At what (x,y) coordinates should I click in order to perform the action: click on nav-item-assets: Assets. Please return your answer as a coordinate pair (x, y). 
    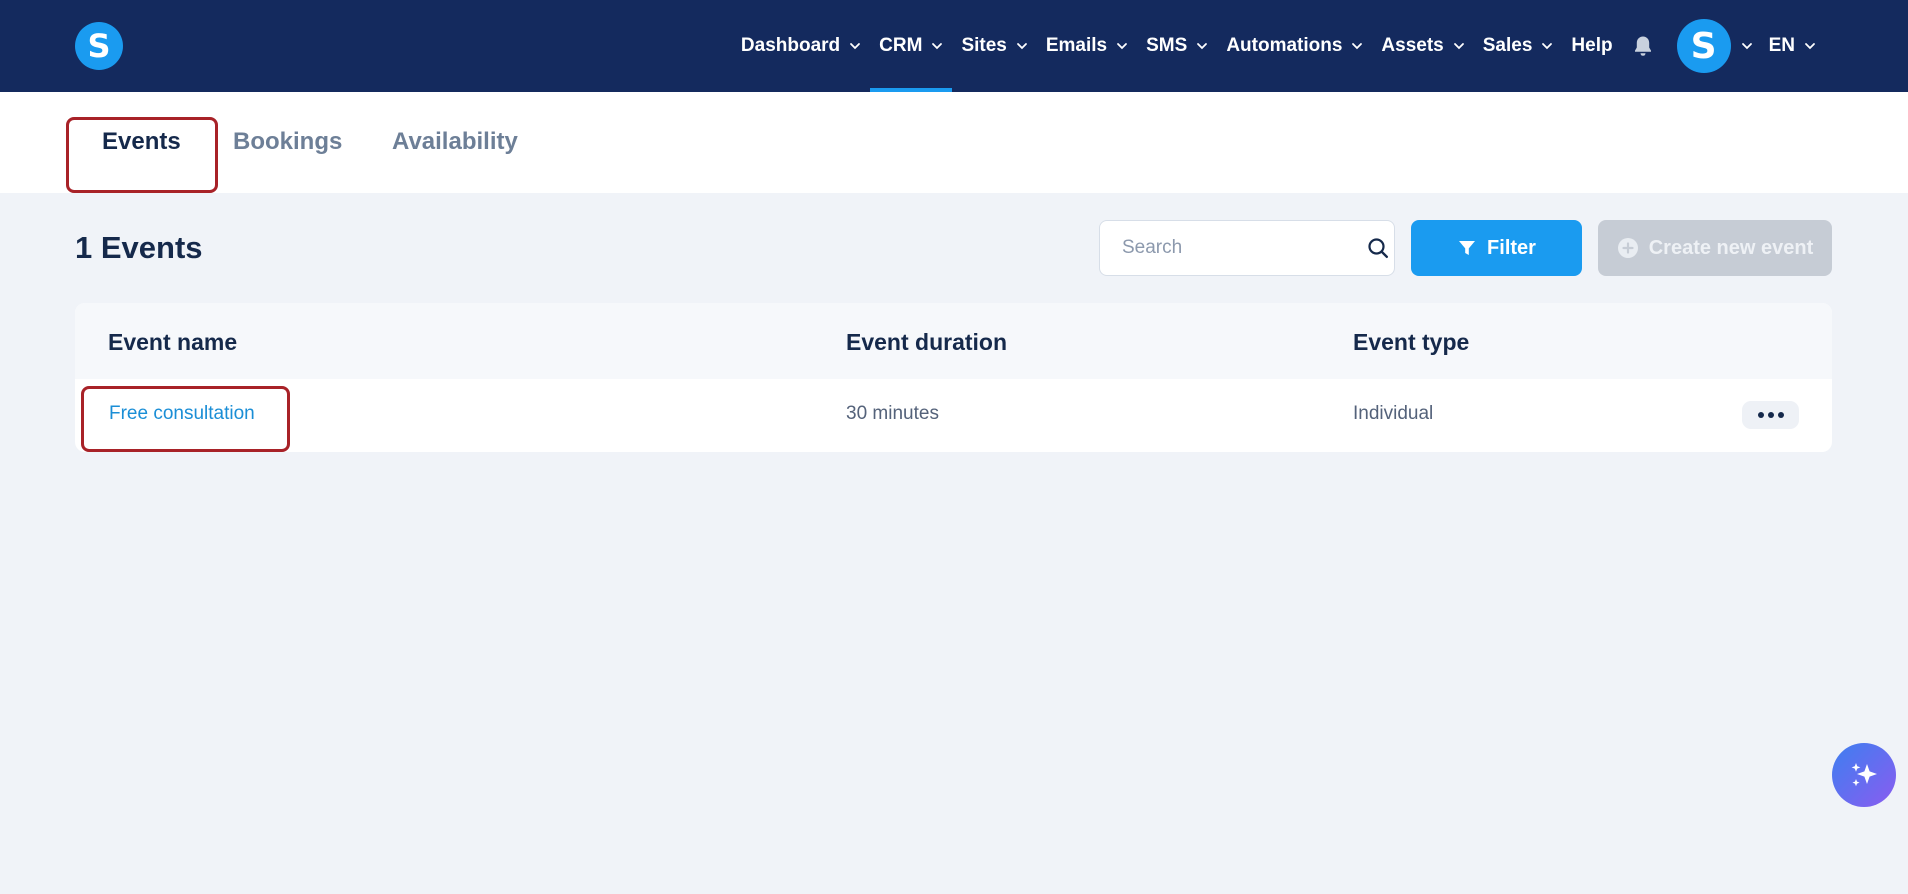
    Looking at the image, I should click on (1422, 46).